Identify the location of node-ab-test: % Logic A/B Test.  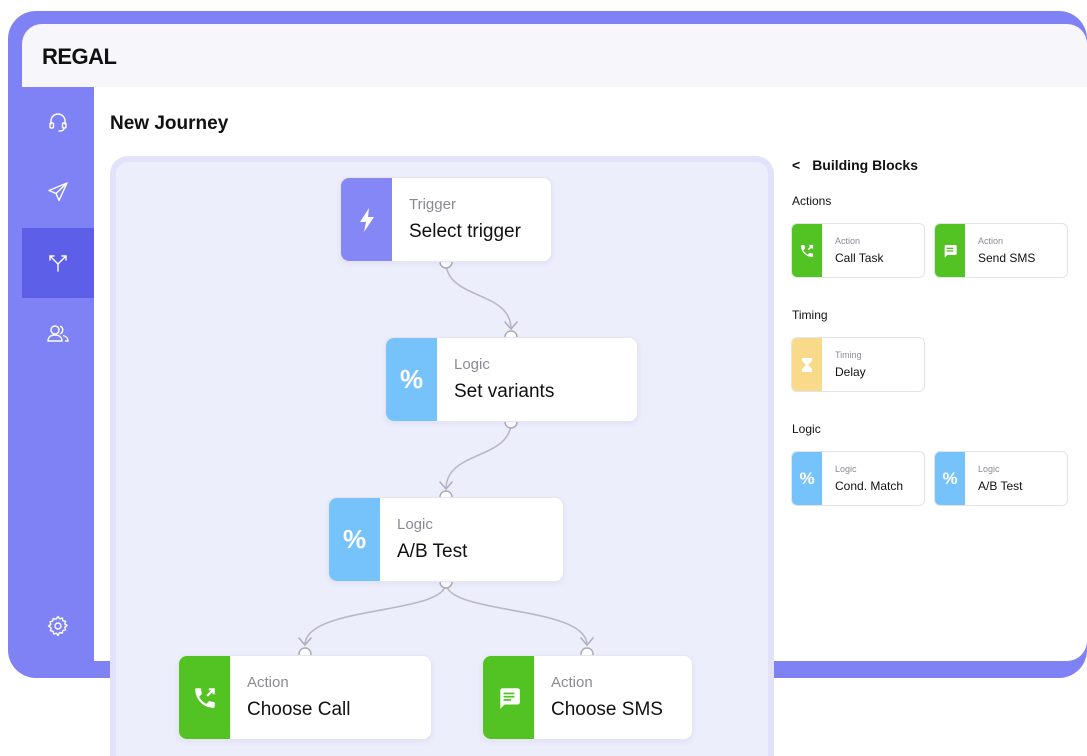
(446, 539).